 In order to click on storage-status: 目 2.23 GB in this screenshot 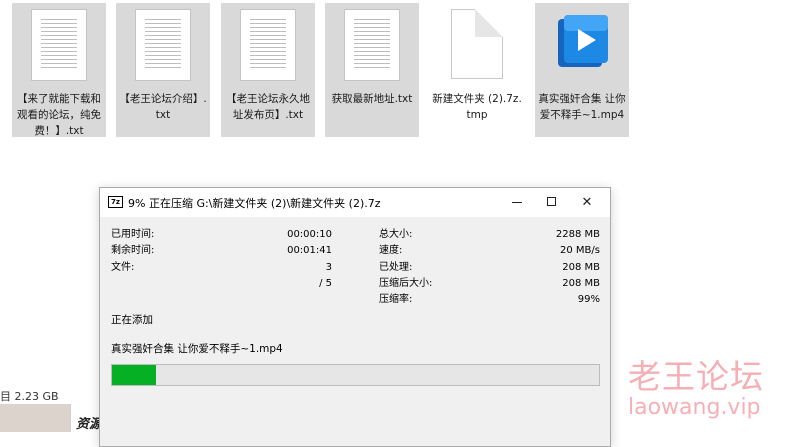, I will do `click(29, 396)`.